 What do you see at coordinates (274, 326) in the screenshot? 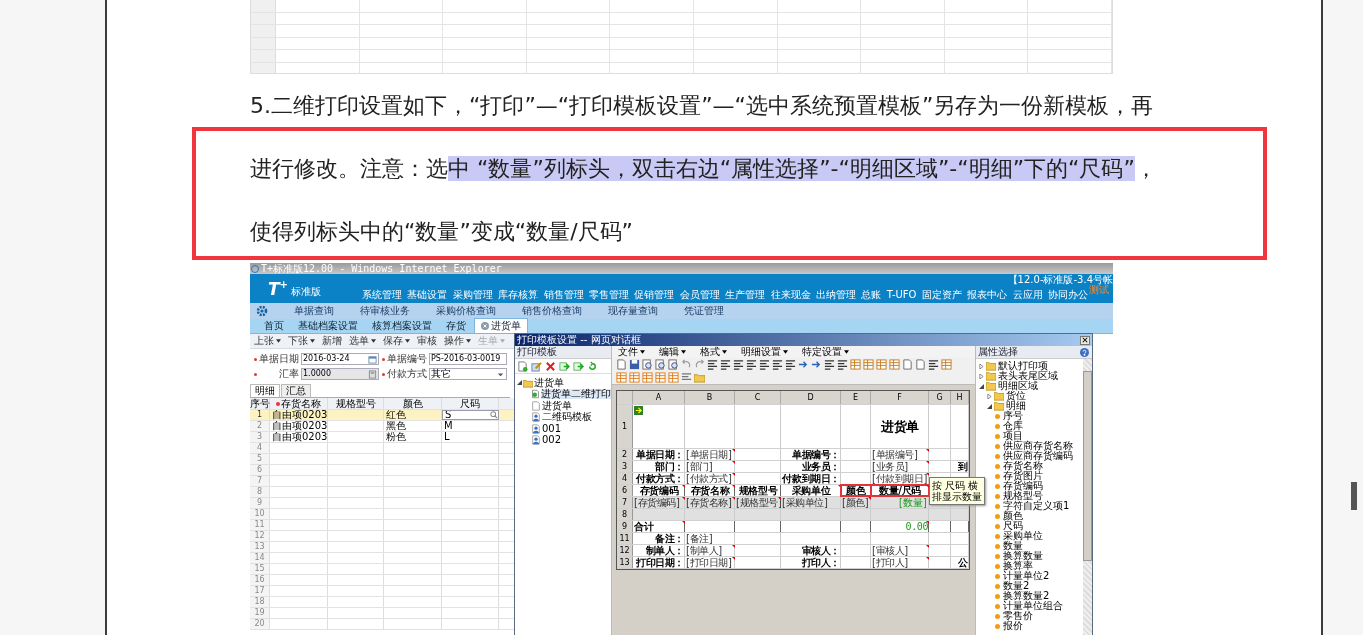
I see `tab: 首页` at bounding box center [274, 326].